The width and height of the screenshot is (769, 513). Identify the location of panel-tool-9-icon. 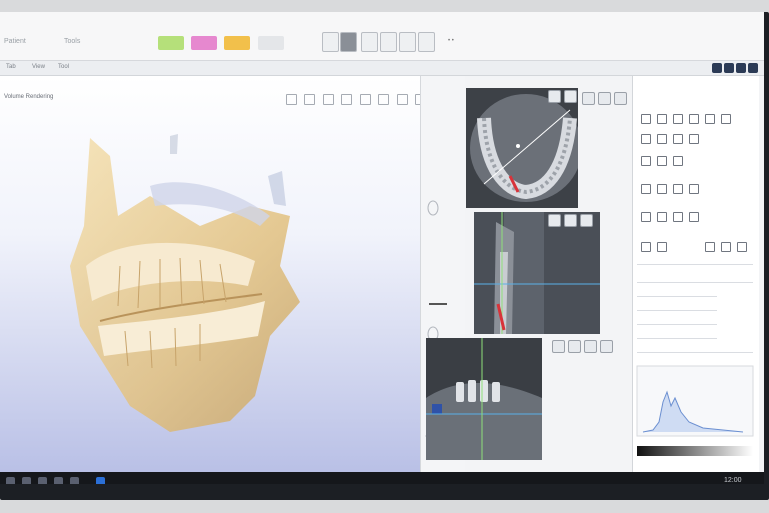
(678, 139).